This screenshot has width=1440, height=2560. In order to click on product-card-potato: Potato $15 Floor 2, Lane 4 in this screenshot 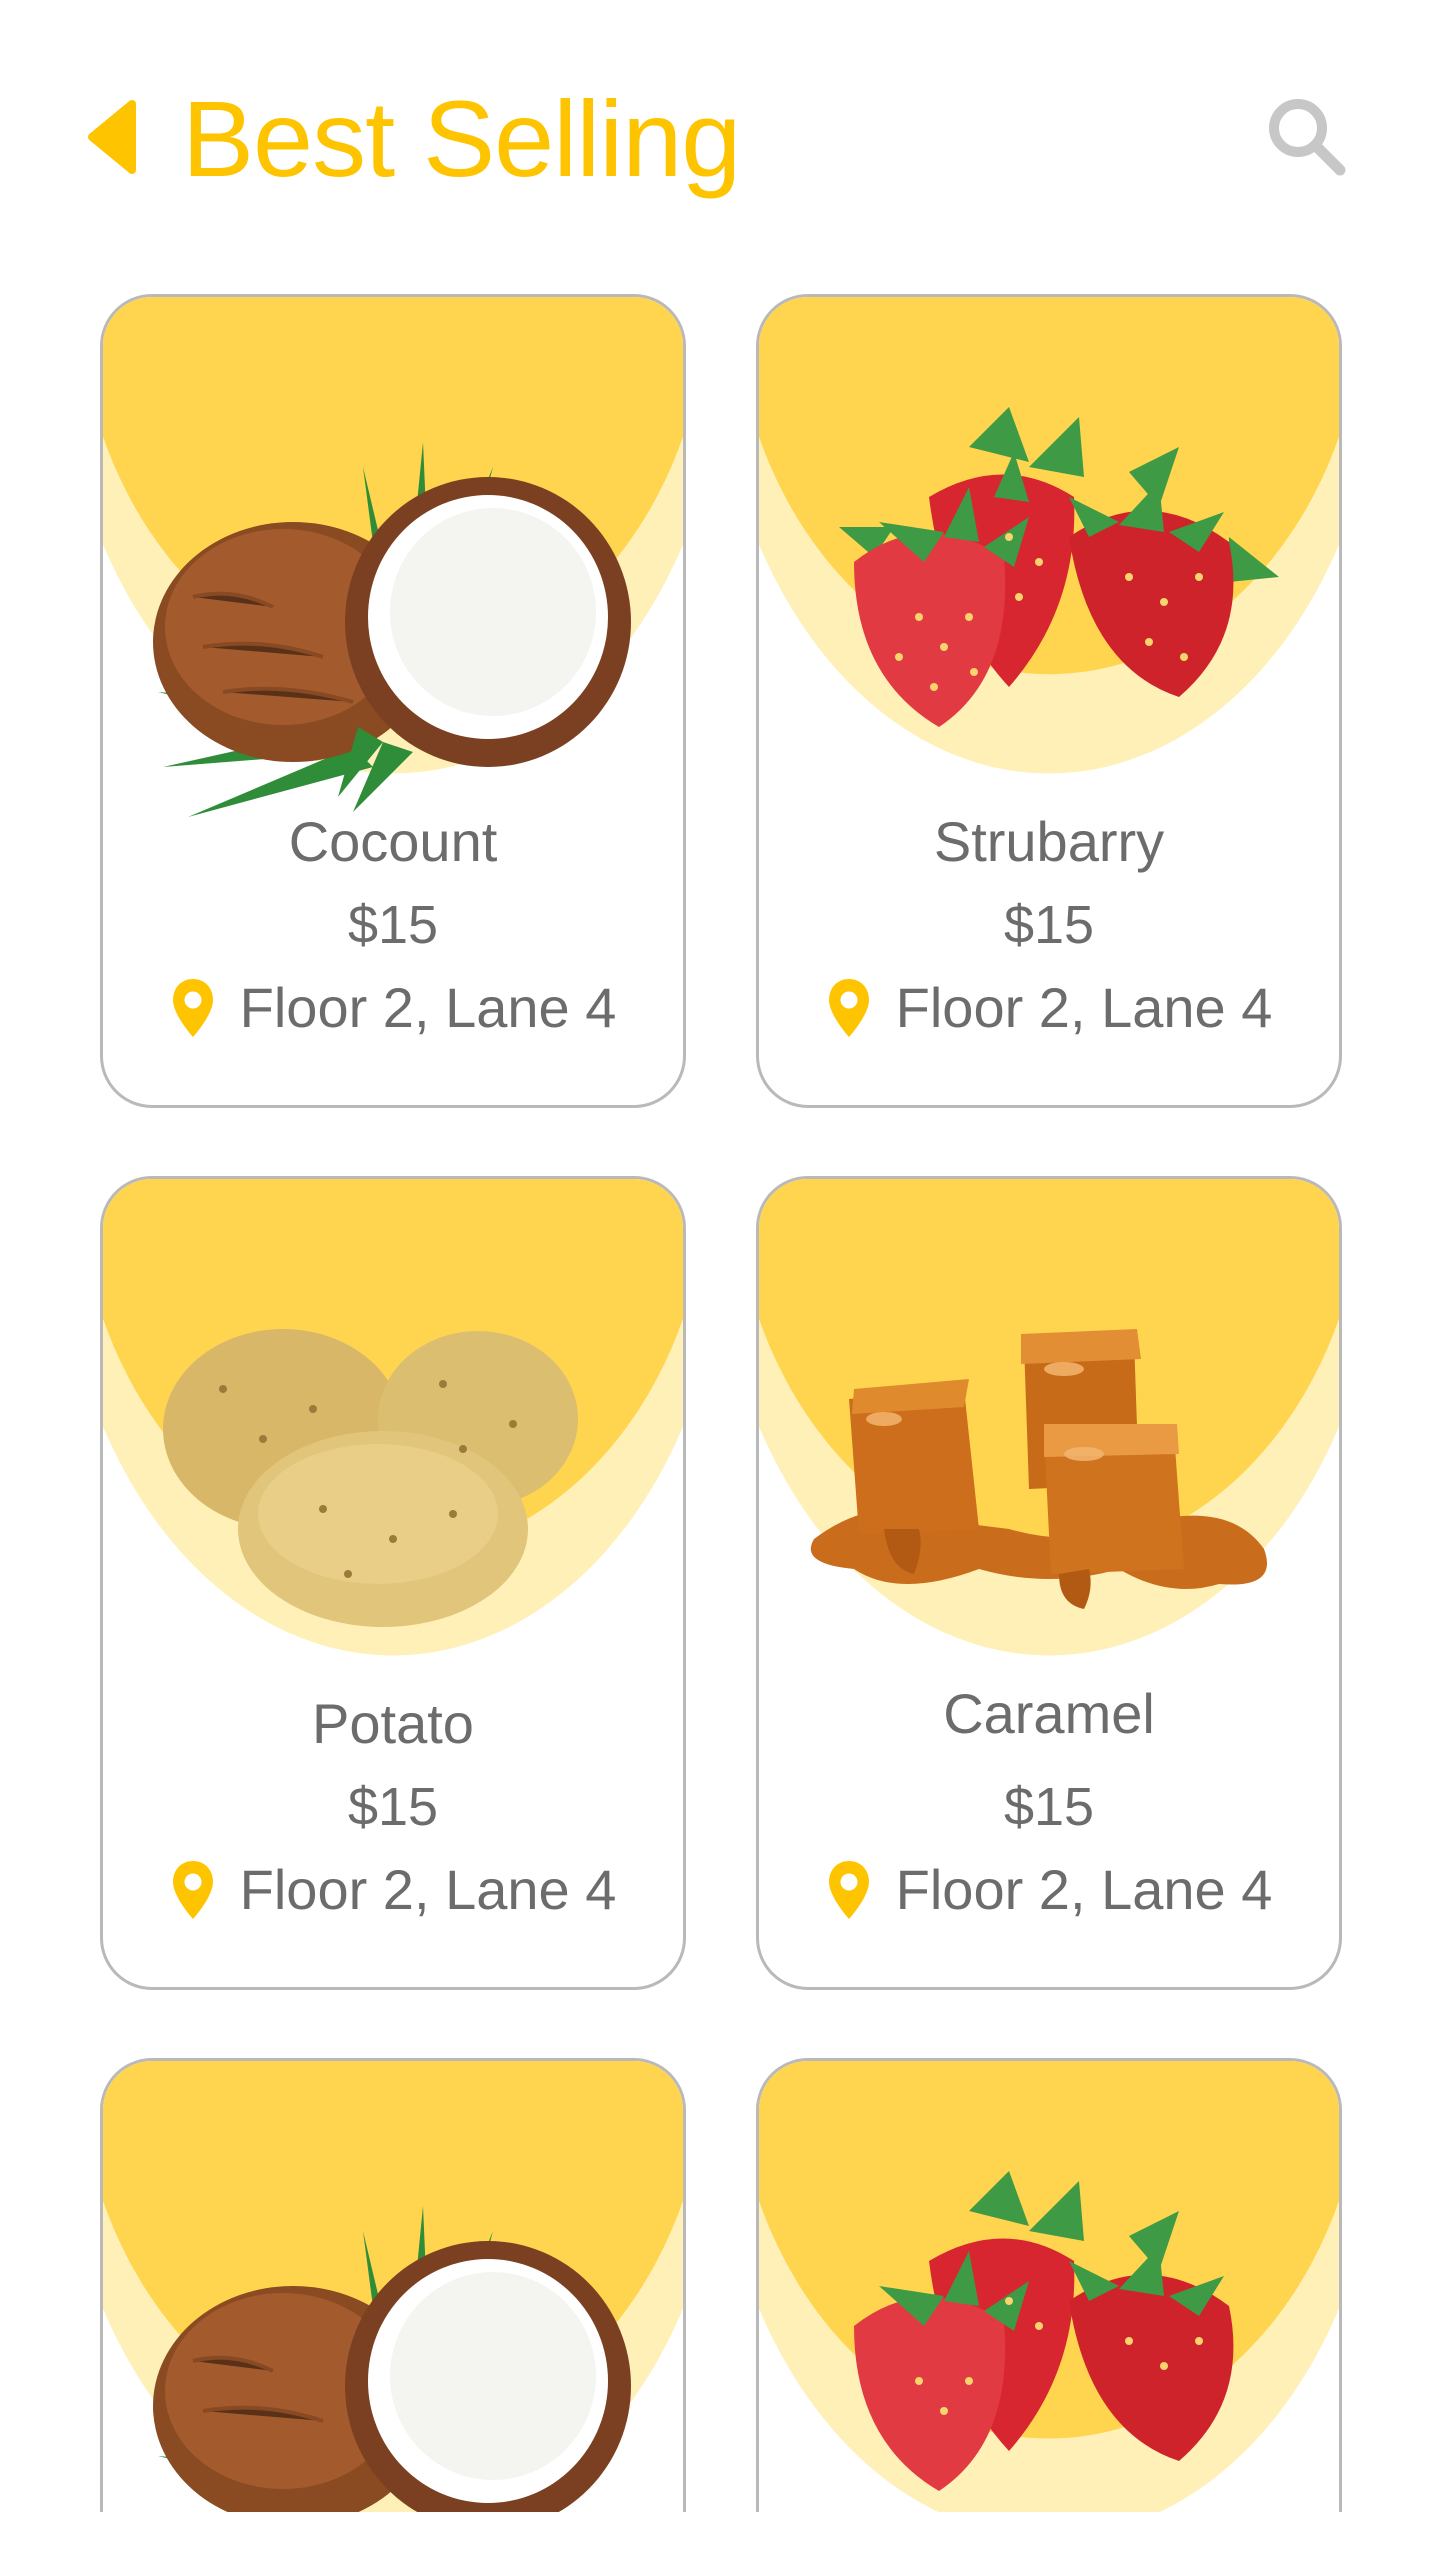, I will do `click(393, 1583)`.